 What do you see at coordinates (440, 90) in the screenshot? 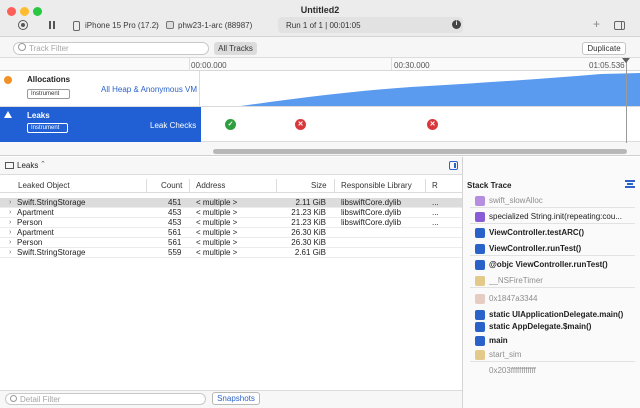
I see `allocations-area` at bounding box center [440, 90].